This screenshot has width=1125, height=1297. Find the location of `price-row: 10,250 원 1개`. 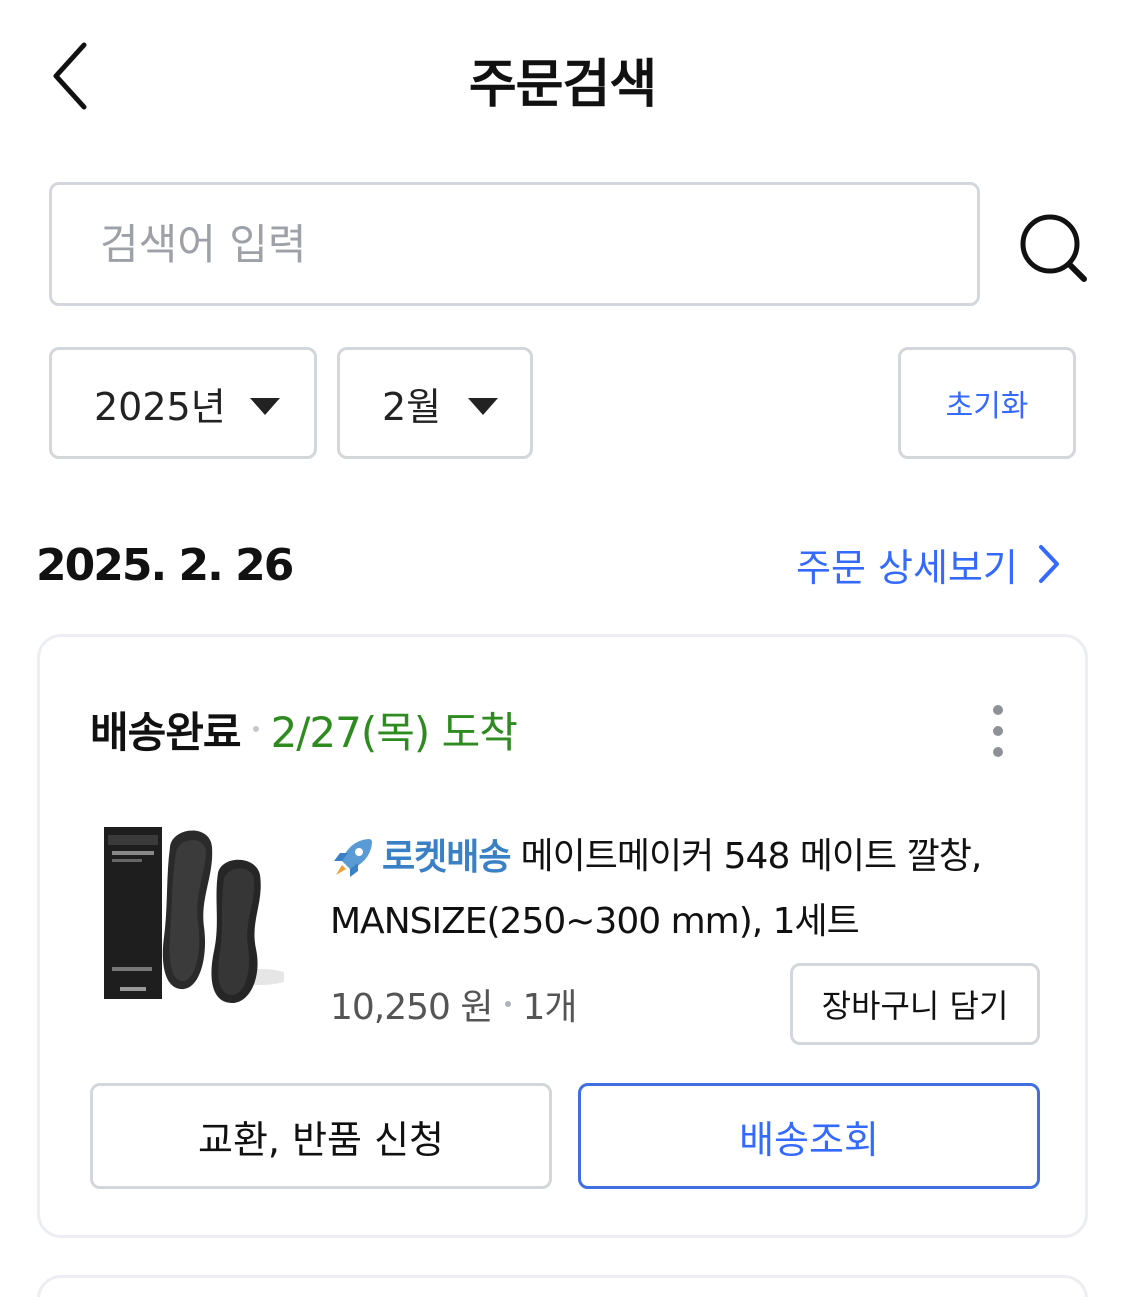

price-row: 10,250 원 1개 is located at coordinates (454, 1004).